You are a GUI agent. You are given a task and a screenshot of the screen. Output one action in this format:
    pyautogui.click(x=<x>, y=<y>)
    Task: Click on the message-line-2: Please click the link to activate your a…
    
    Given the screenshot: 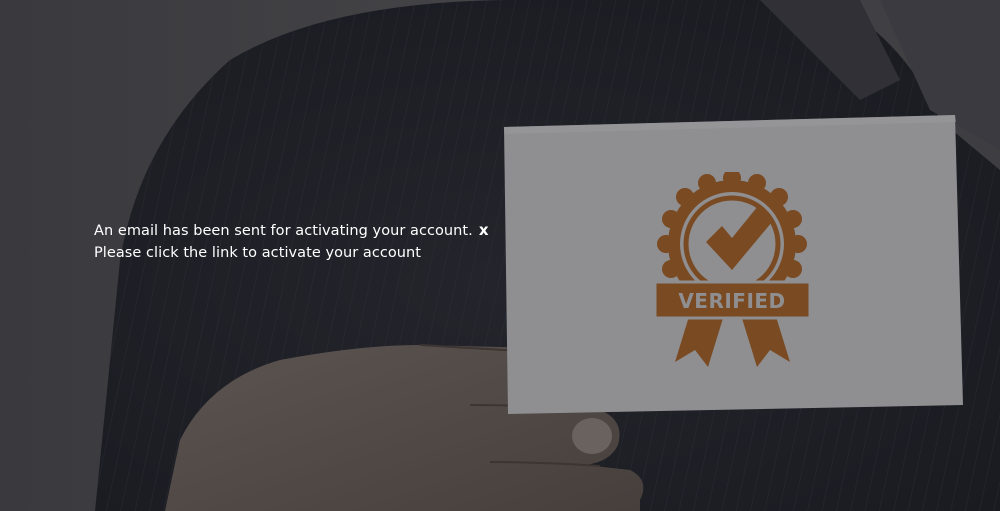 What is the action you would take?
    pyautogui.click(x=258, y=253)
    